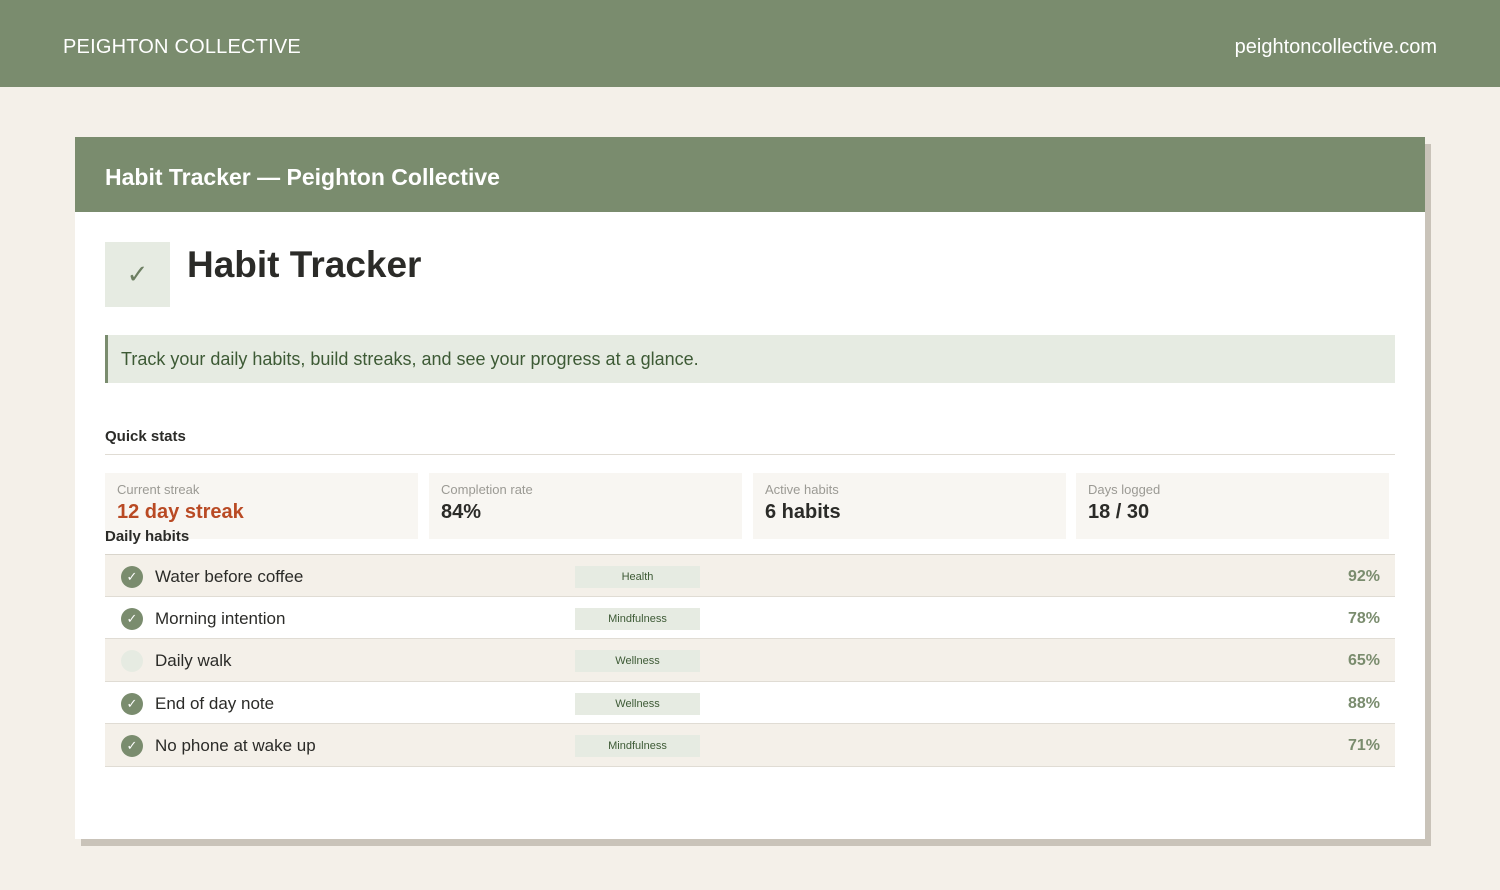 The width and height of the screenshot is (1500, 890). Describe the element at coordinates (1363, 661) in the screenshot. I see `completion-percent: 65%` at that location.